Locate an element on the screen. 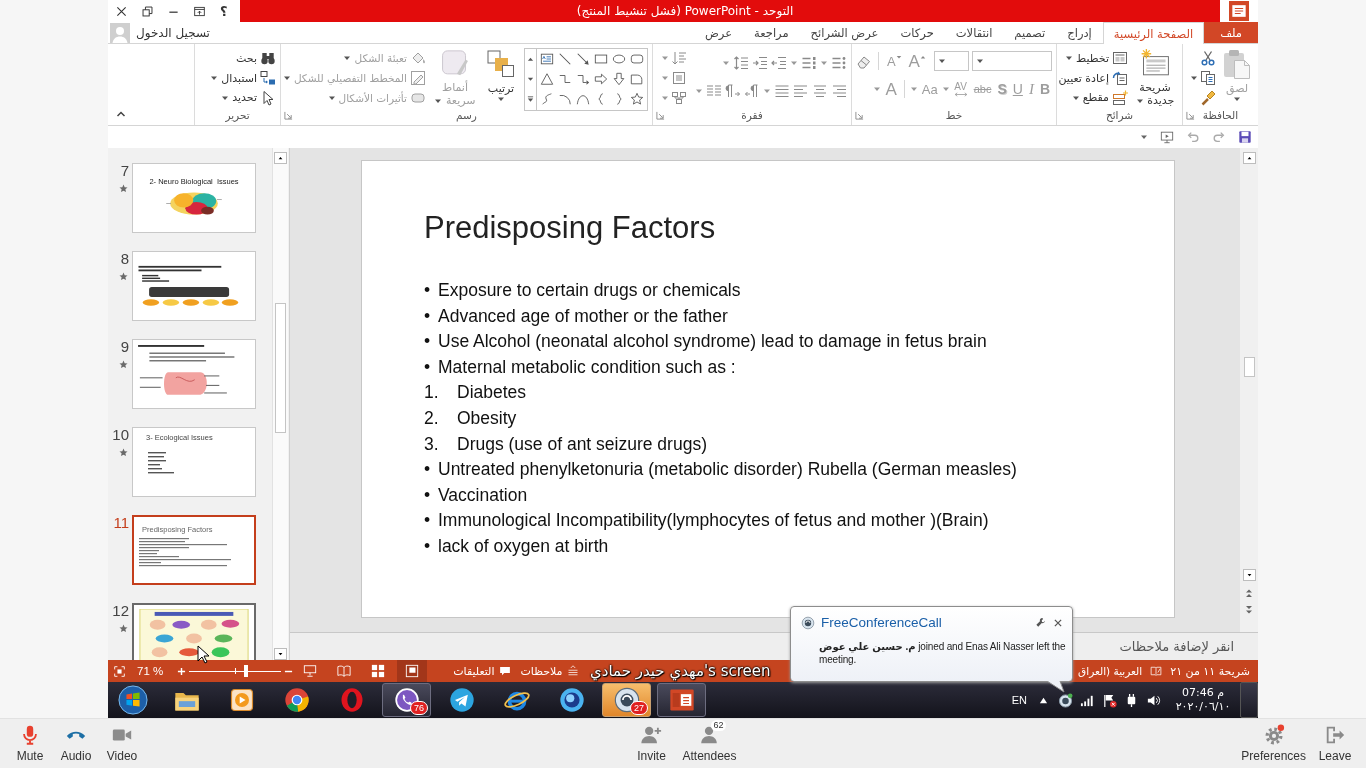 The image size is (1366, 768). copy-icon is located at coordinates (1208, 78).